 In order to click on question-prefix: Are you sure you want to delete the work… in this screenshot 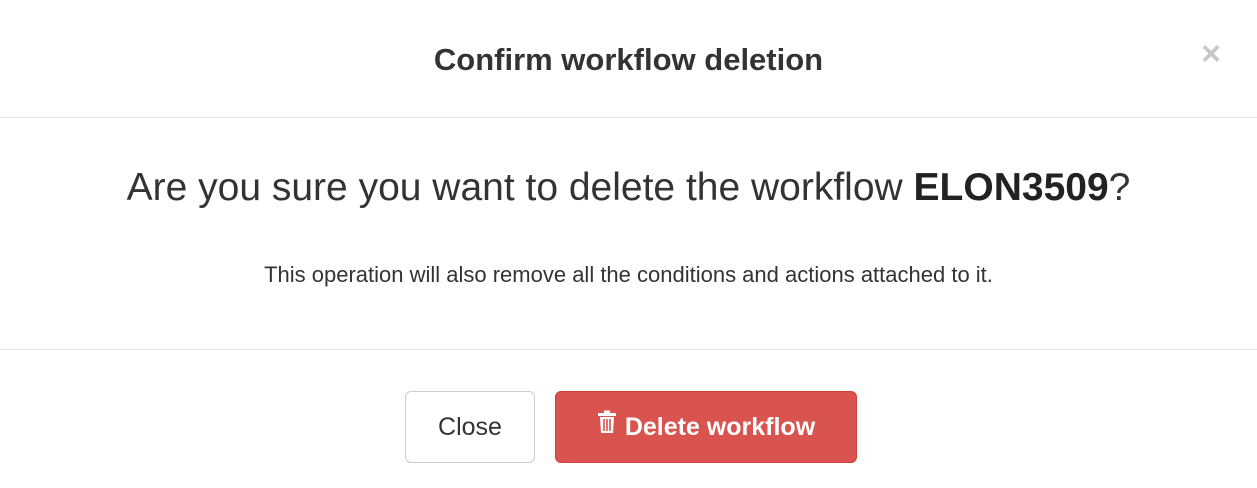, I will do `click(520, 187)`.